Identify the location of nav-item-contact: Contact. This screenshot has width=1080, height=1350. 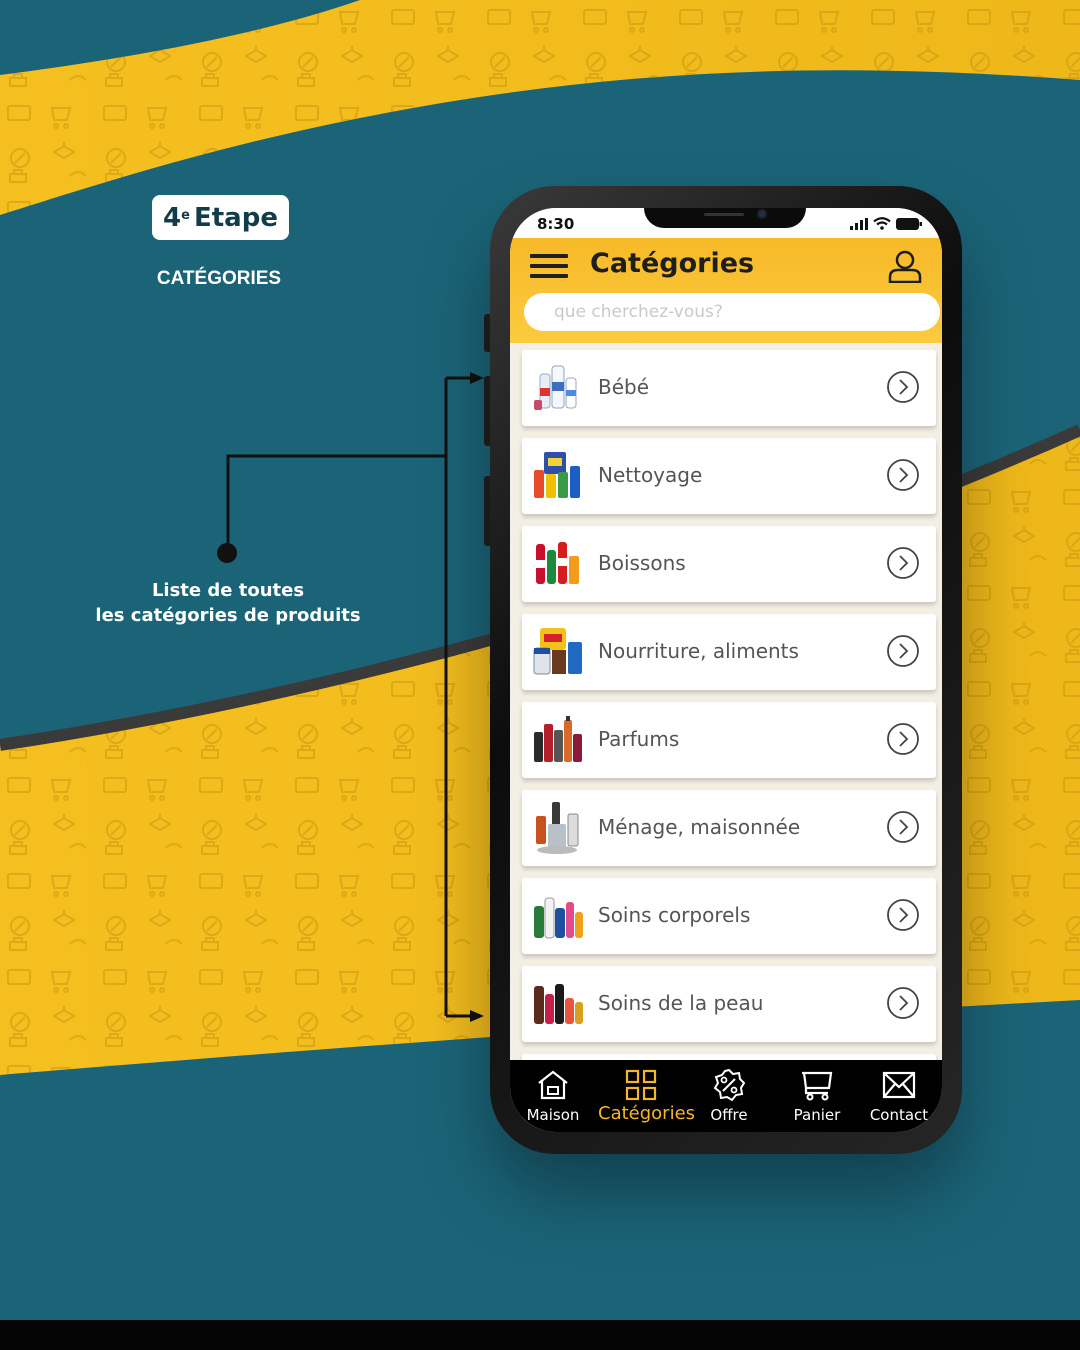
(899, 1096).